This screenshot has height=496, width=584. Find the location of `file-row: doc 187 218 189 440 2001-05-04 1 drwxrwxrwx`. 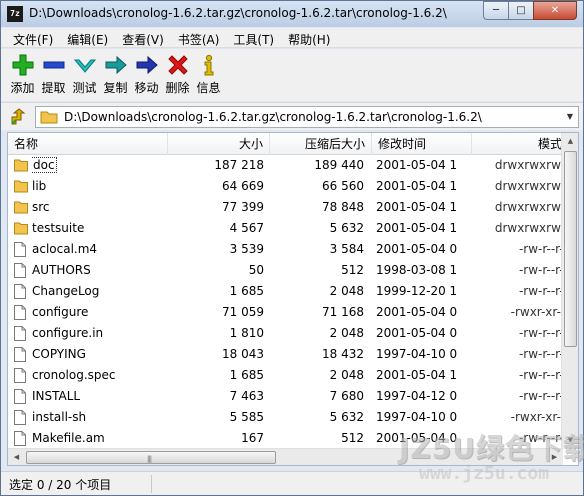

file-row: doc 187 218 189 440 2001-05-04 1 drwxrwxrwx is located at coordinates (288, 165).